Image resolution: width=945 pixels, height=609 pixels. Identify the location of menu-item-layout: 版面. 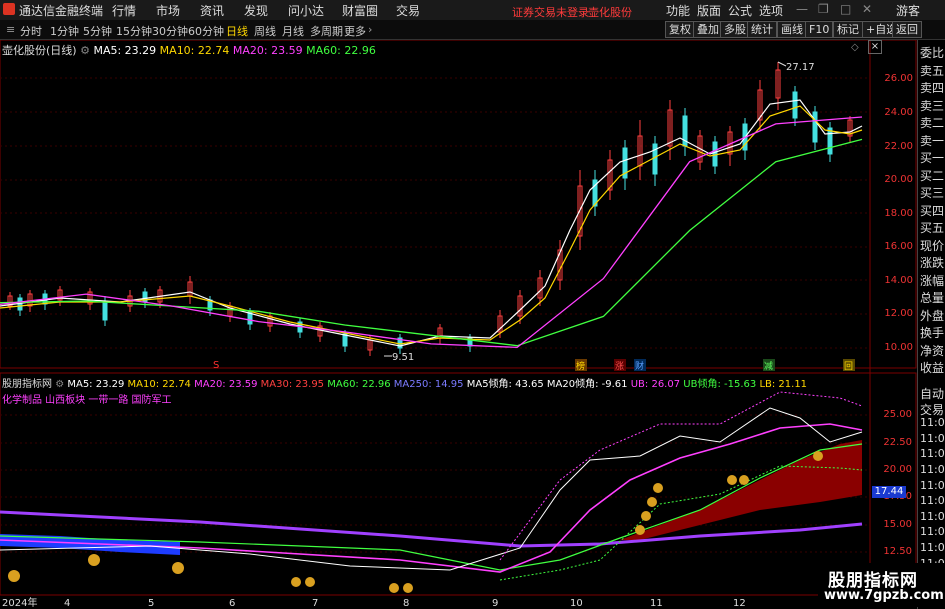
(709, 10).